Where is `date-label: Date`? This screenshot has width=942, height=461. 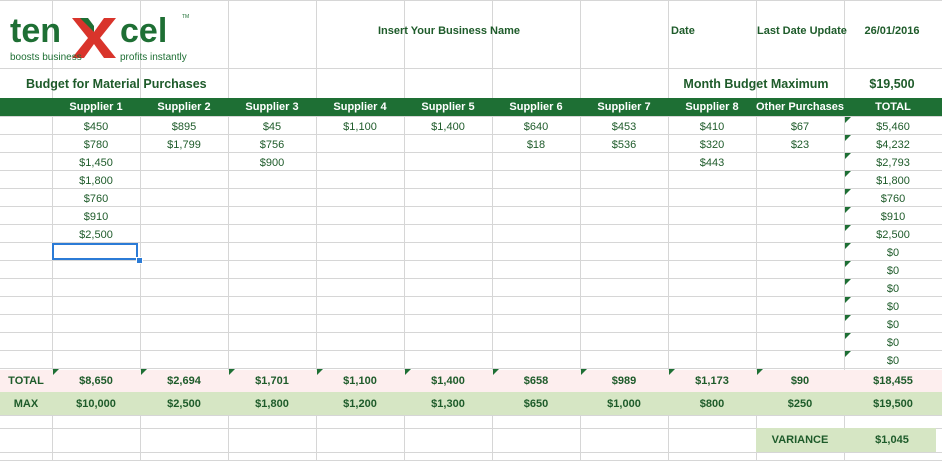 date-label: Date is located at coordinates (683, 31).